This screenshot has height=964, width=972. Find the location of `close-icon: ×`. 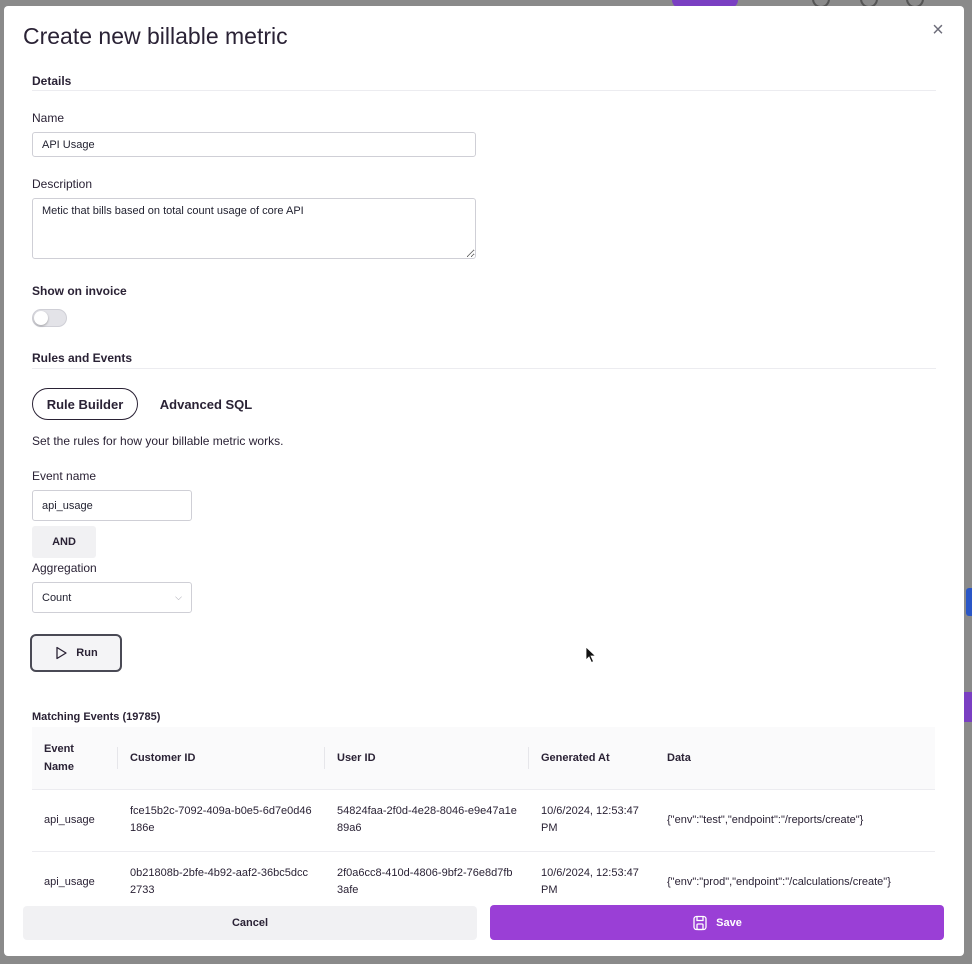

close-icon: × is located at coordinates (938, 30).